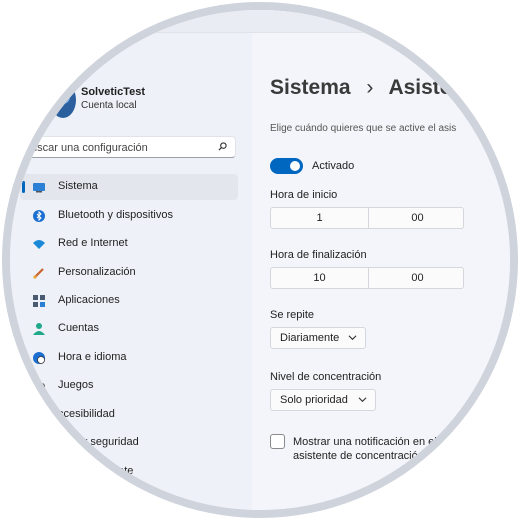 The width and height of the screenshot is (520, 520). What do you see at coordinates (92, 357) in the screenshot?
I see `sidebar-item-label: Hora e idioma` at bounding box center [92, 357].